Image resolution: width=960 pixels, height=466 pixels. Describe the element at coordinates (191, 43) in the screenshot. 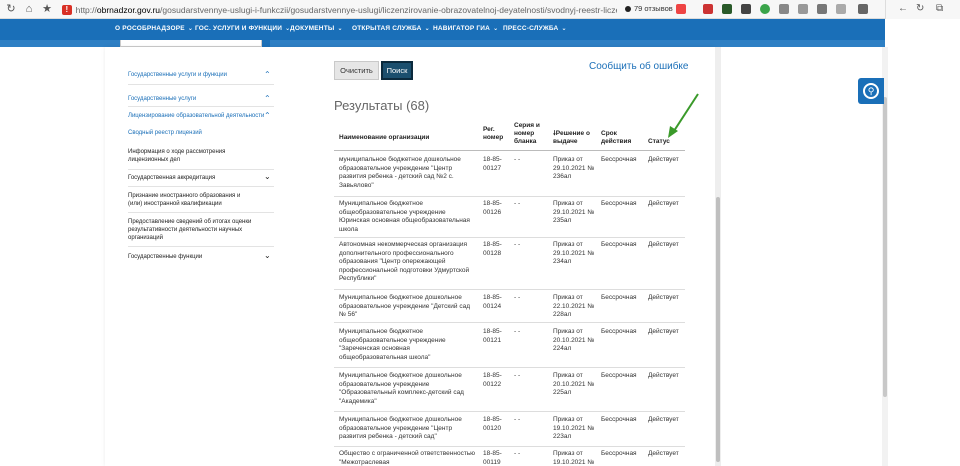

I see `site-search-input` at that location.